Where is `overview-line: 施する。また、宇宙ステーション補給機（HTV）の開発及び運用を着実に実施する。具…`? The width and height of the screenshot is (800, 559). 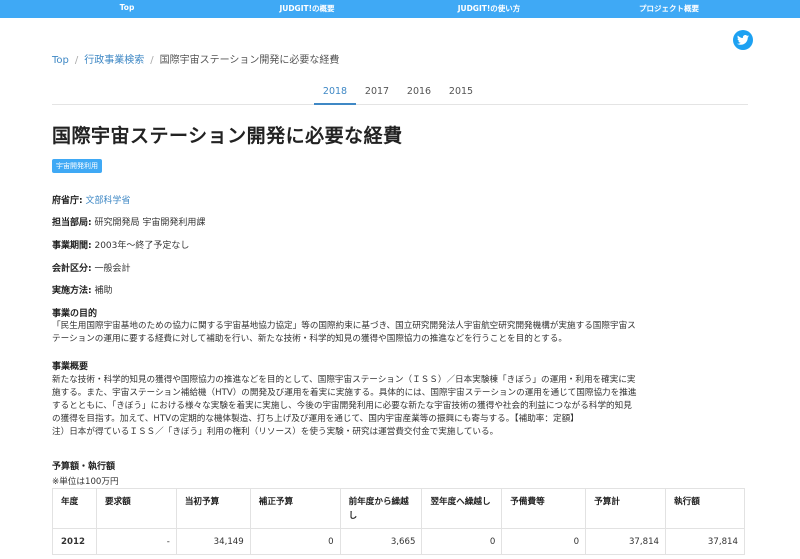
overview-line: 施する。また、宇宙ステーション補給機（HTV）の開発及び運用を着実に実施する。具… is located at coordinates (344, 393).